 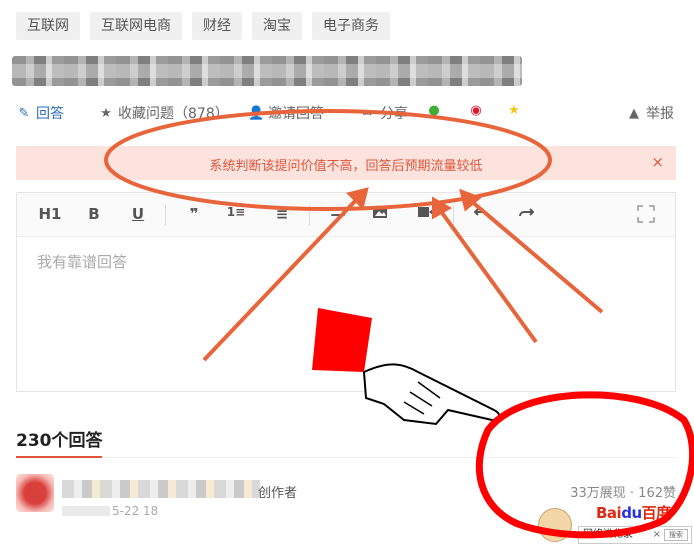 What do you see at coordinates (82, 261) in the screenshot?
I see `editor-placeholder: 我有靠谱回答` at bounding box center [82, 261].